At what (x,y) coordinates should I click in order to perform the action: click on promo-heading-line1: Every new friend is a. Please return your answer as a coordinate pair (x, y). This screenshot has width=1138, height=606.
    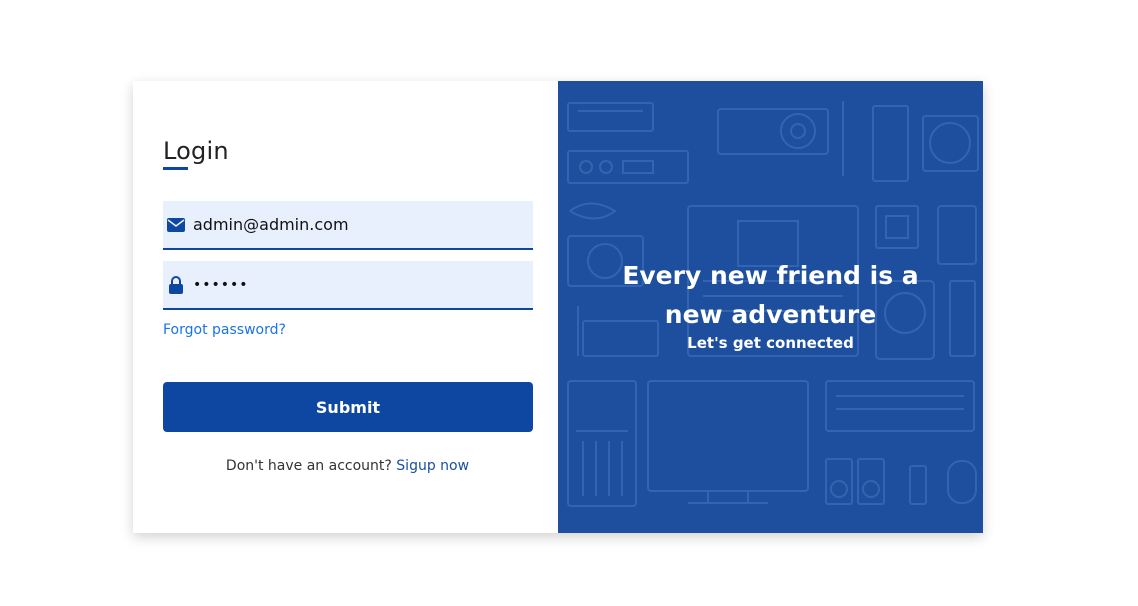
    Looking at the image, I should click on (770, 275).